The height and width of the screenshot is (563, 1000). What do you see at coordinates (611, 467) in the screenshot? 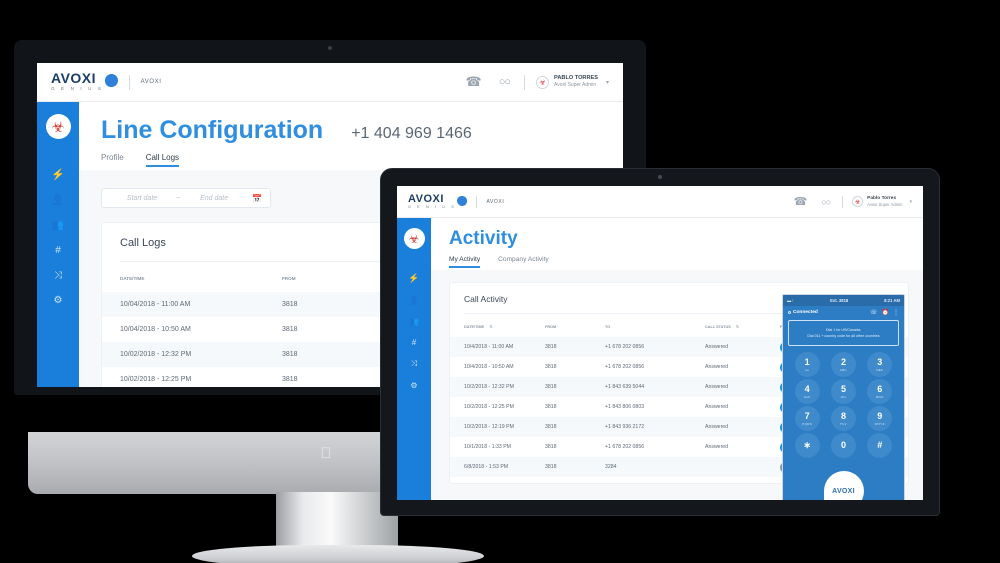
I see `cell-to: 3284` at bounding box center [611, 467].